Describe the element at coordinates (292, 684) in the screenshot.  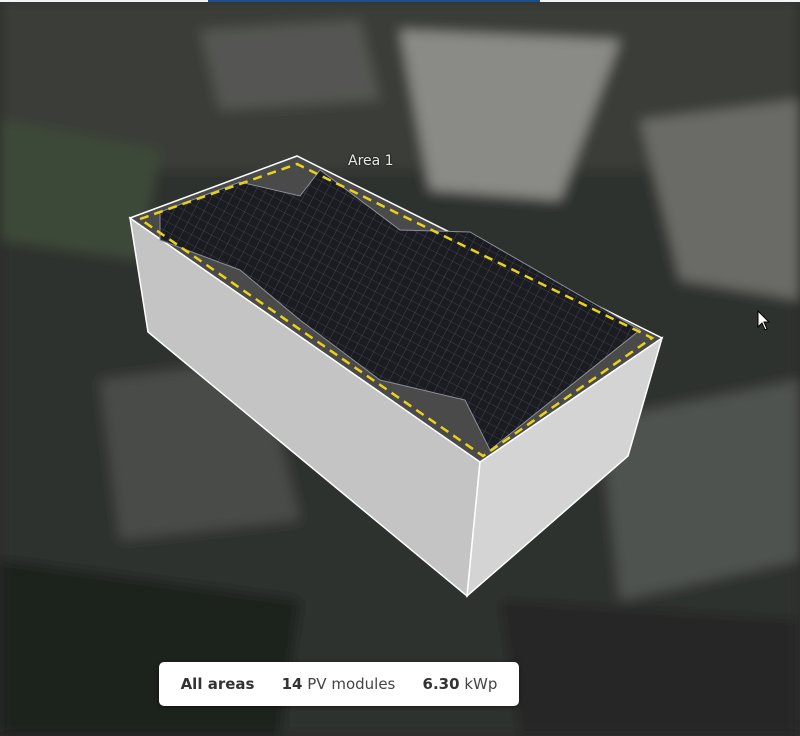
I see `module-count: 14` at that location.